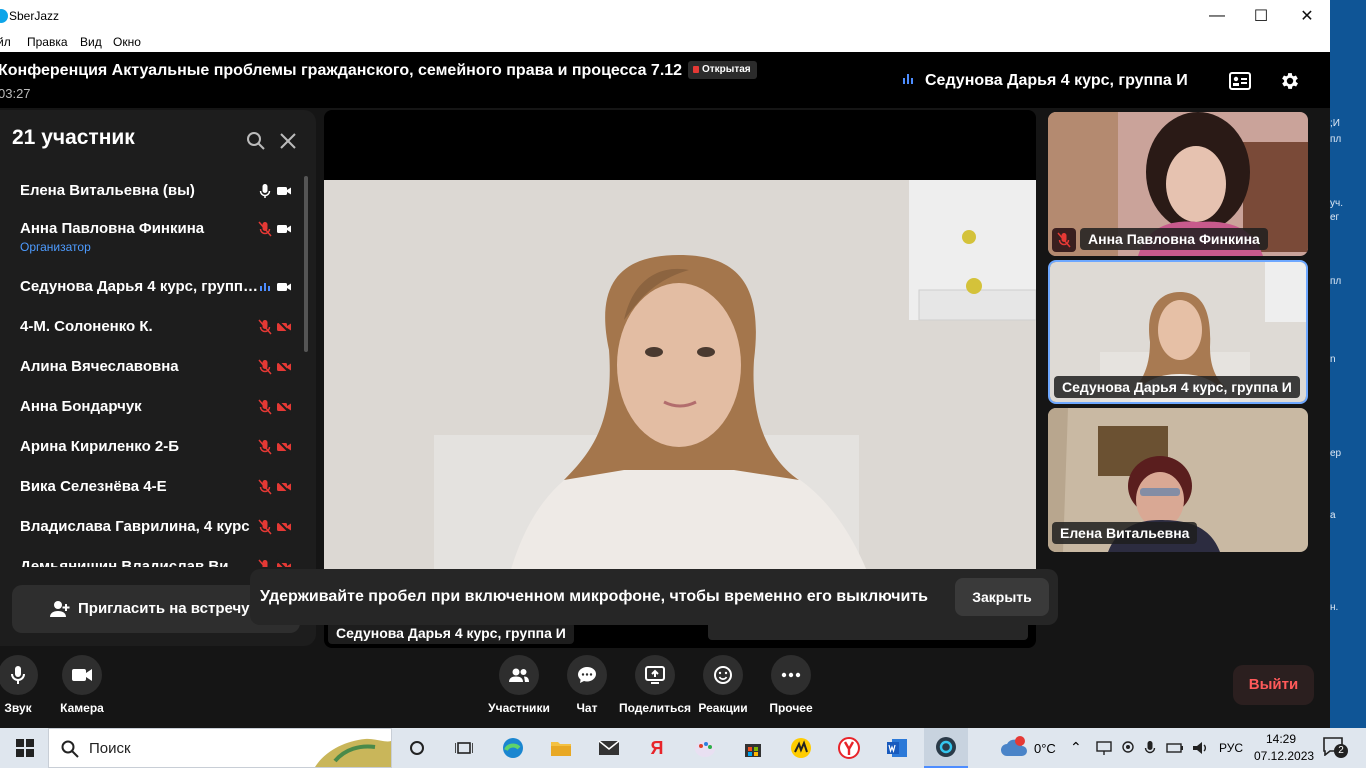  Describe the element at coordinates (519, 685) in the screenshot. I see `participants-button: Участники` at that location.